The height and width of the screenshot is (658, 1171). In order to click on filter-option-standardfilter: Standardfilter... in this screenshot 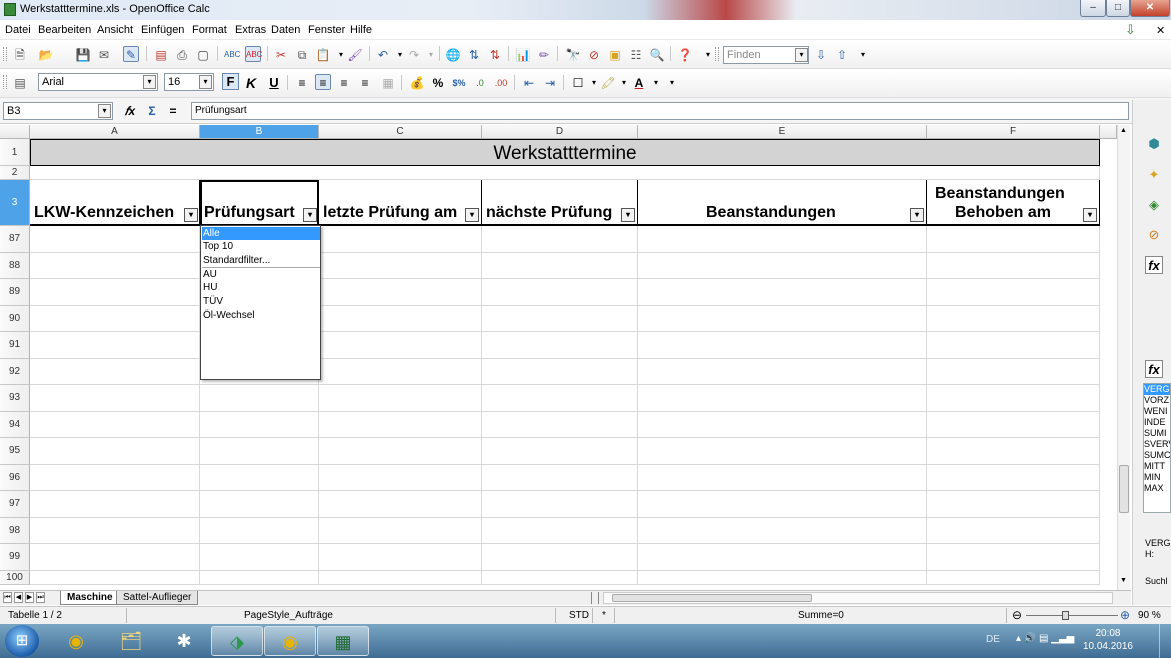, I will do `click(261, 260)`.